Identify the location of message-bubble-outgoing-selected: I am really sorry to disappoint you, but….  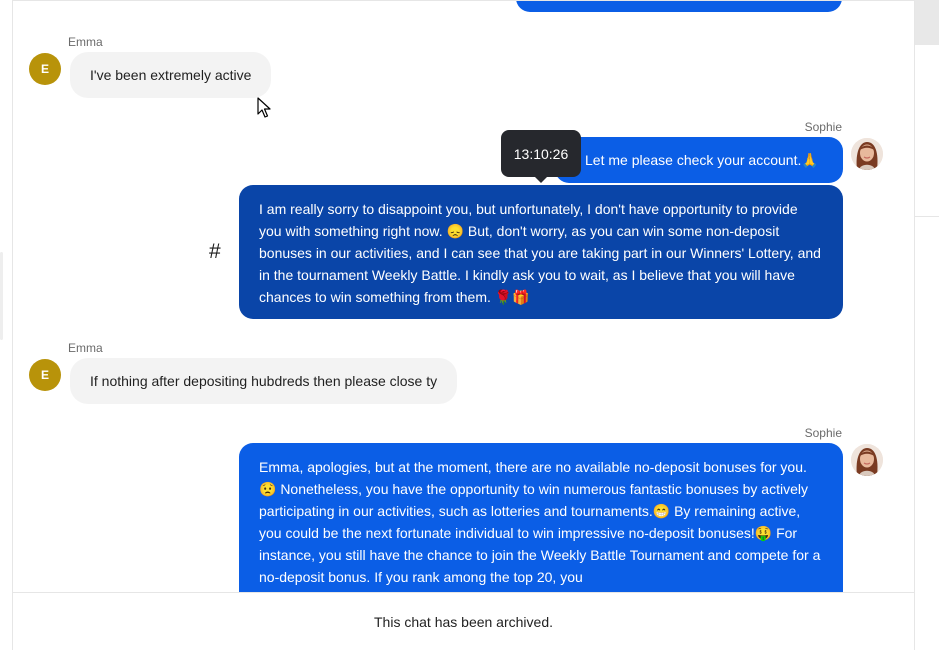
(541, 252).